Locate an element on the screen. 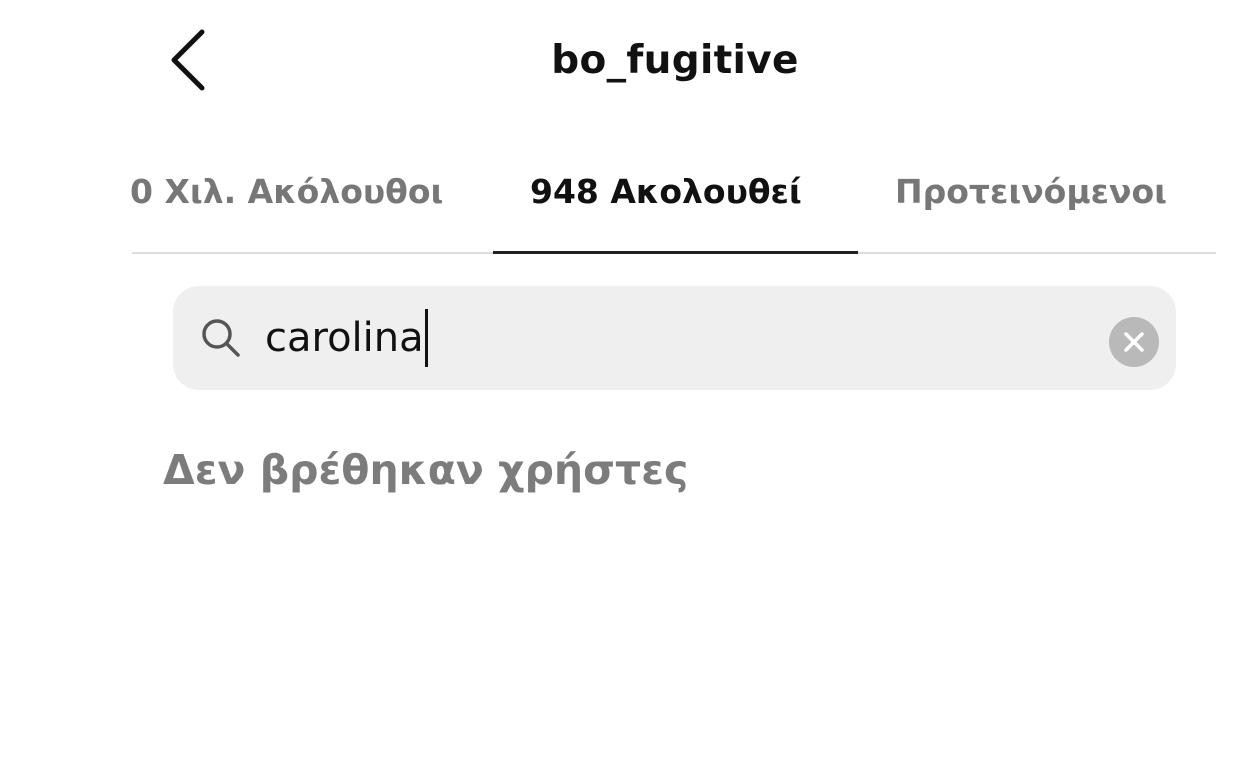 This screenshot has height=757, width=1260. tab-following: 948 Ακολουθεί is located at coordinates (666, 191).